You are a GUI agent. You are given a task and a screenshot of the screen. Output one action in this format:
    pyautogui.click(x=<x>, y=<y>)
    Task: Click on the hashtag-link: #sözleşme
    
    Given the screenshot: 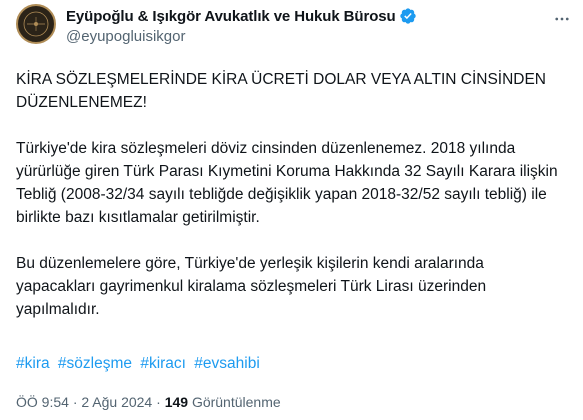 What is the action you would take?
    pyautogui.click(x=95, y=363)
    